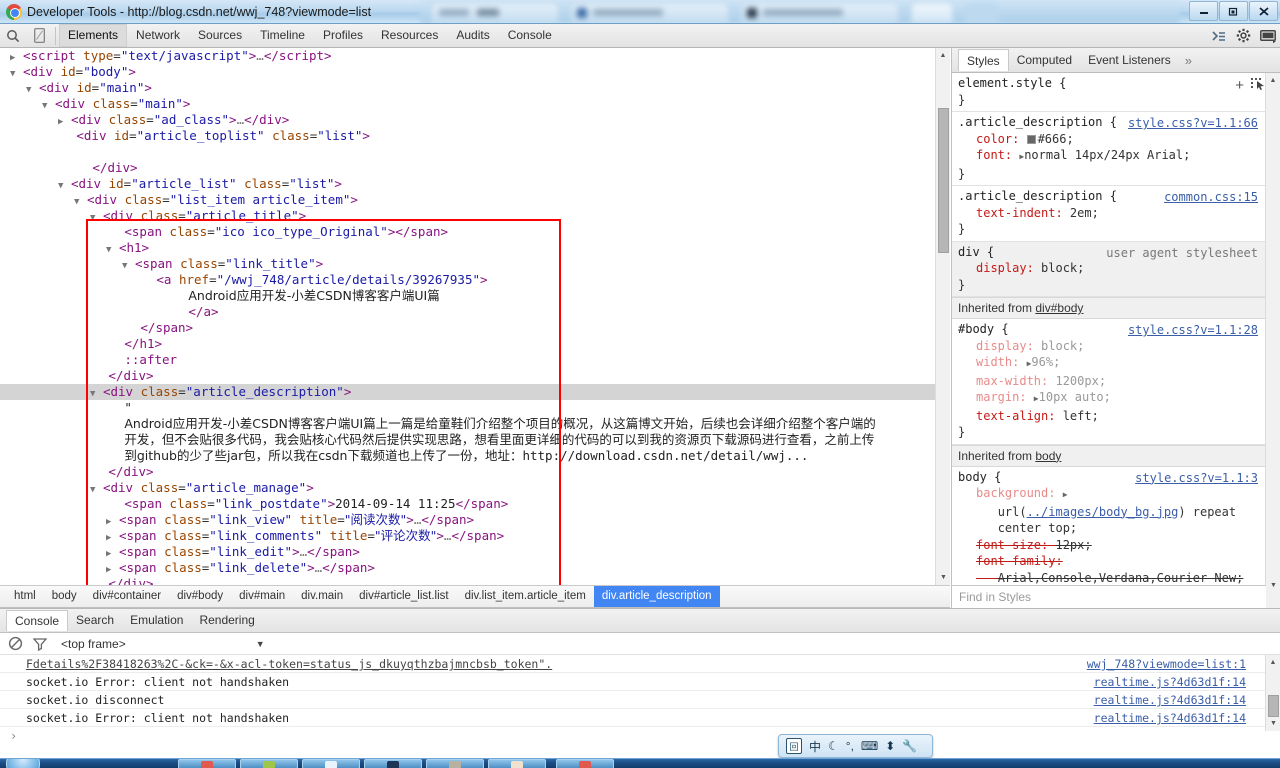 The image size is (1280, 768). Describe the element at coordinates (467, 72) in the screenshot. I see `dom-node-line: ▼ <div id="body">` at that location.